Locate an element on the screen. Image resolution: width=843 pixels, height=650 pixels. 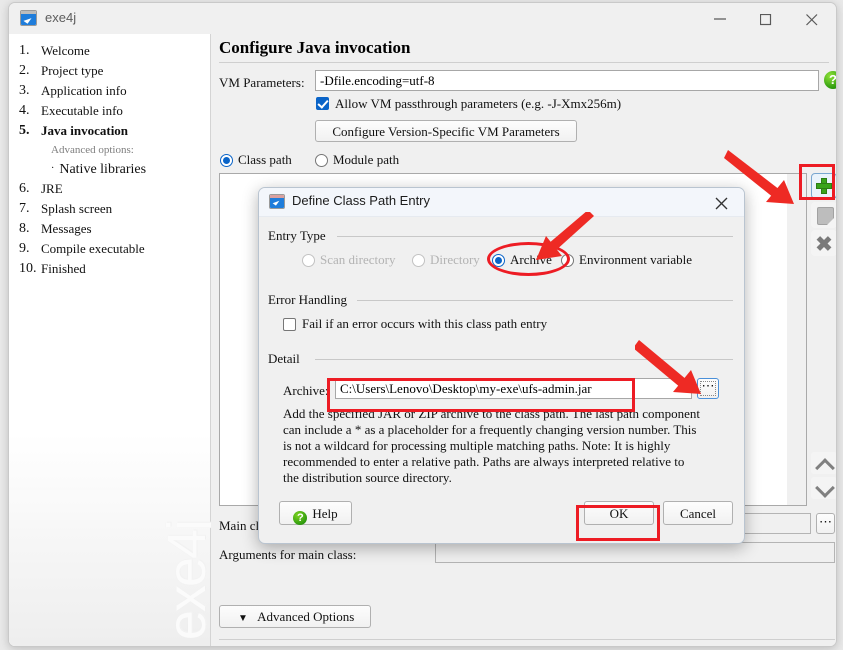
scan-directory-radio is located at coordinates (308, 260).